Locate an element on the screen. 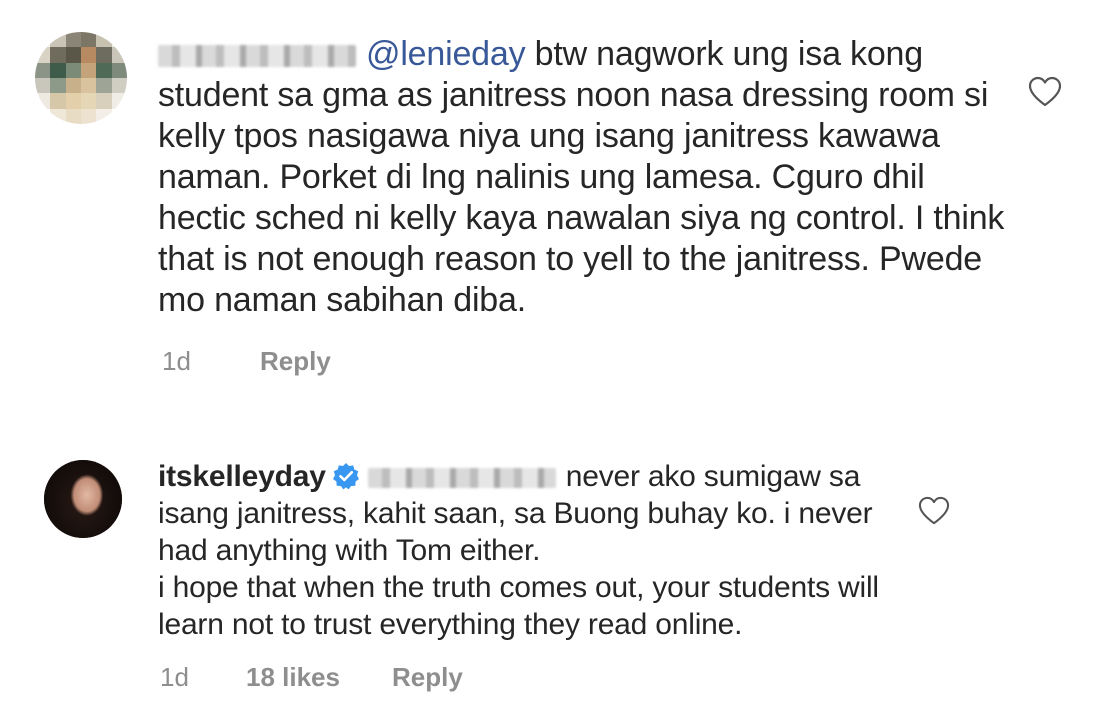  username-link: itskelleyday is located at coordinates (242, 476).